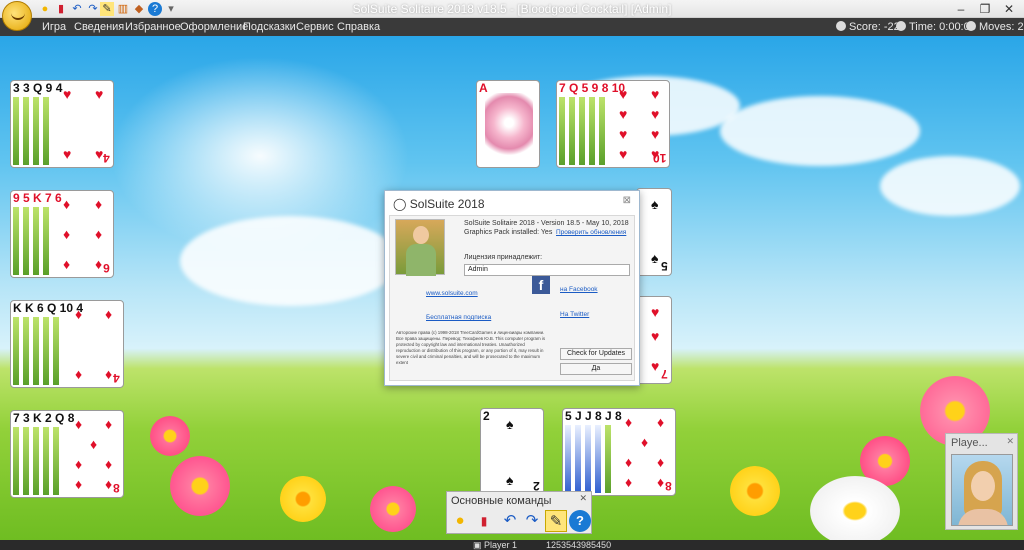 The image size is (1024, 550). What do you see at coordinates (532, 521) in the screenshot?
I see `redo-icon: ↷` at bounding box center [532, 521].